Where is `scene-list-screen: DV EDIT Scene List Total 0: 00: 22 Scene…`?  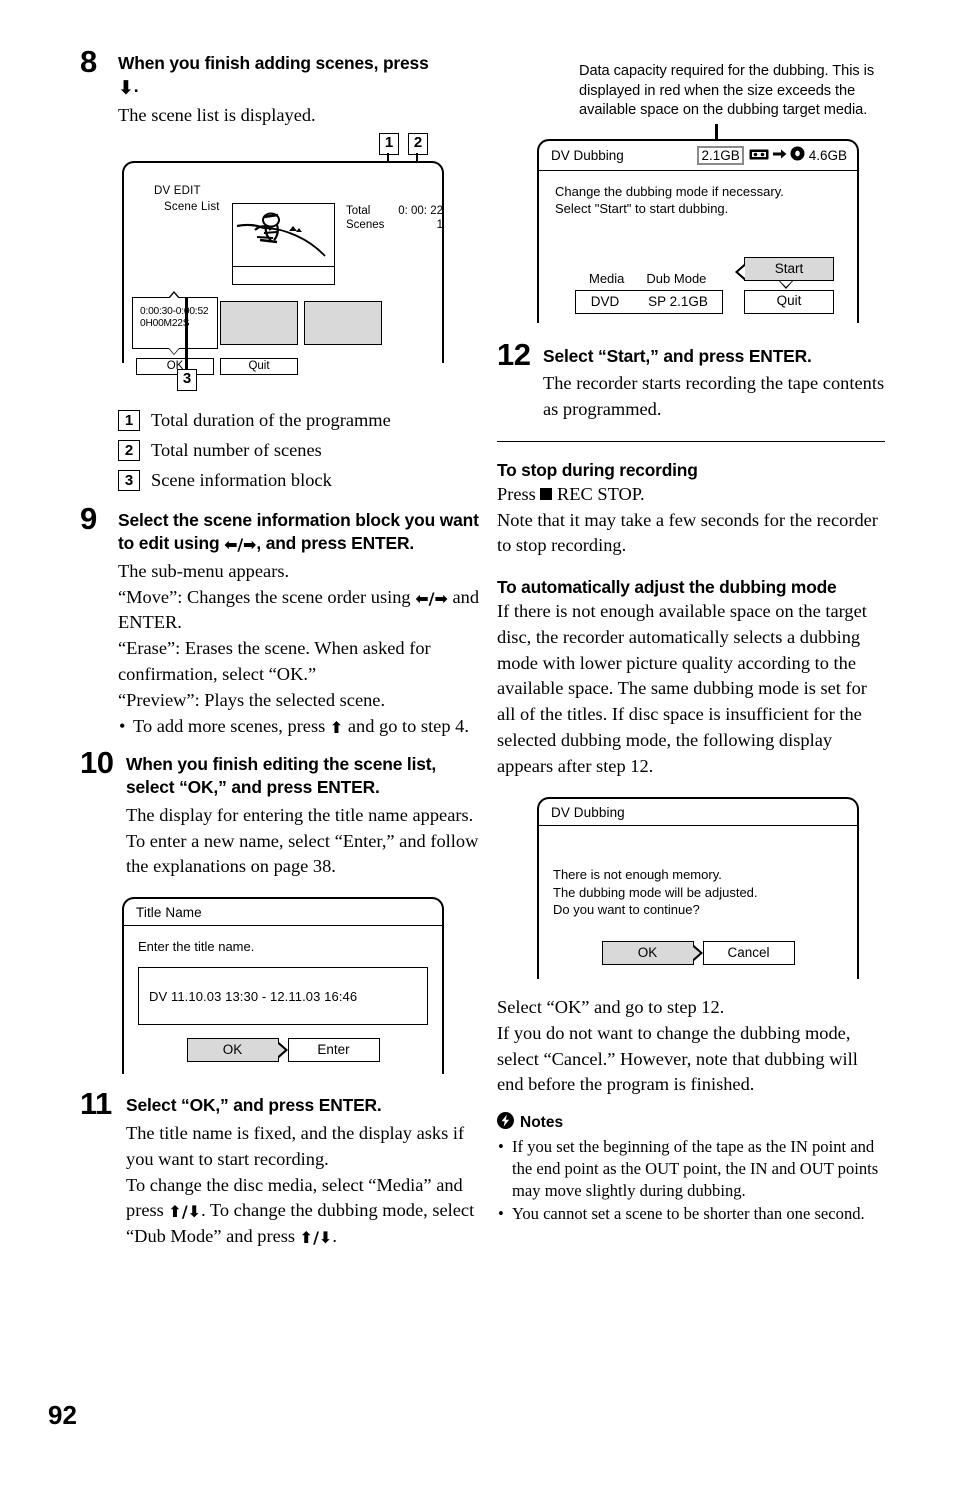
scene-list-screen: DV EDIT Scene List Total 0: 00: 22 Scene… is located at coordinates (283, 268).